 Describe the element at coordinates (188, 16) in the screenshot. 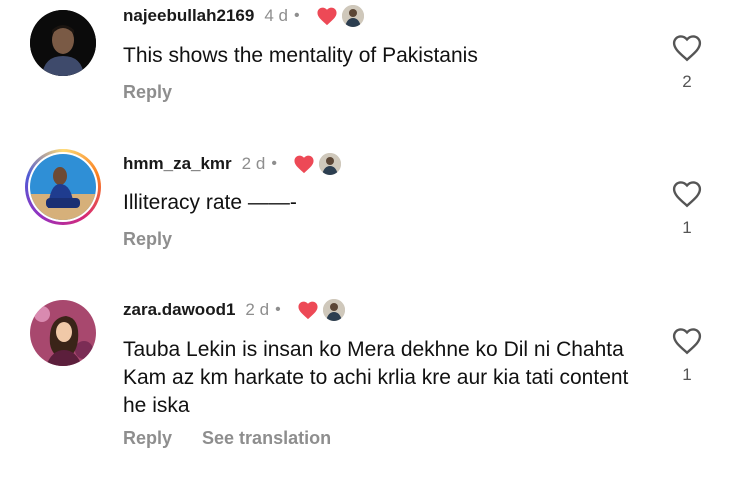

I see `username: najeebullah2169` at that location.